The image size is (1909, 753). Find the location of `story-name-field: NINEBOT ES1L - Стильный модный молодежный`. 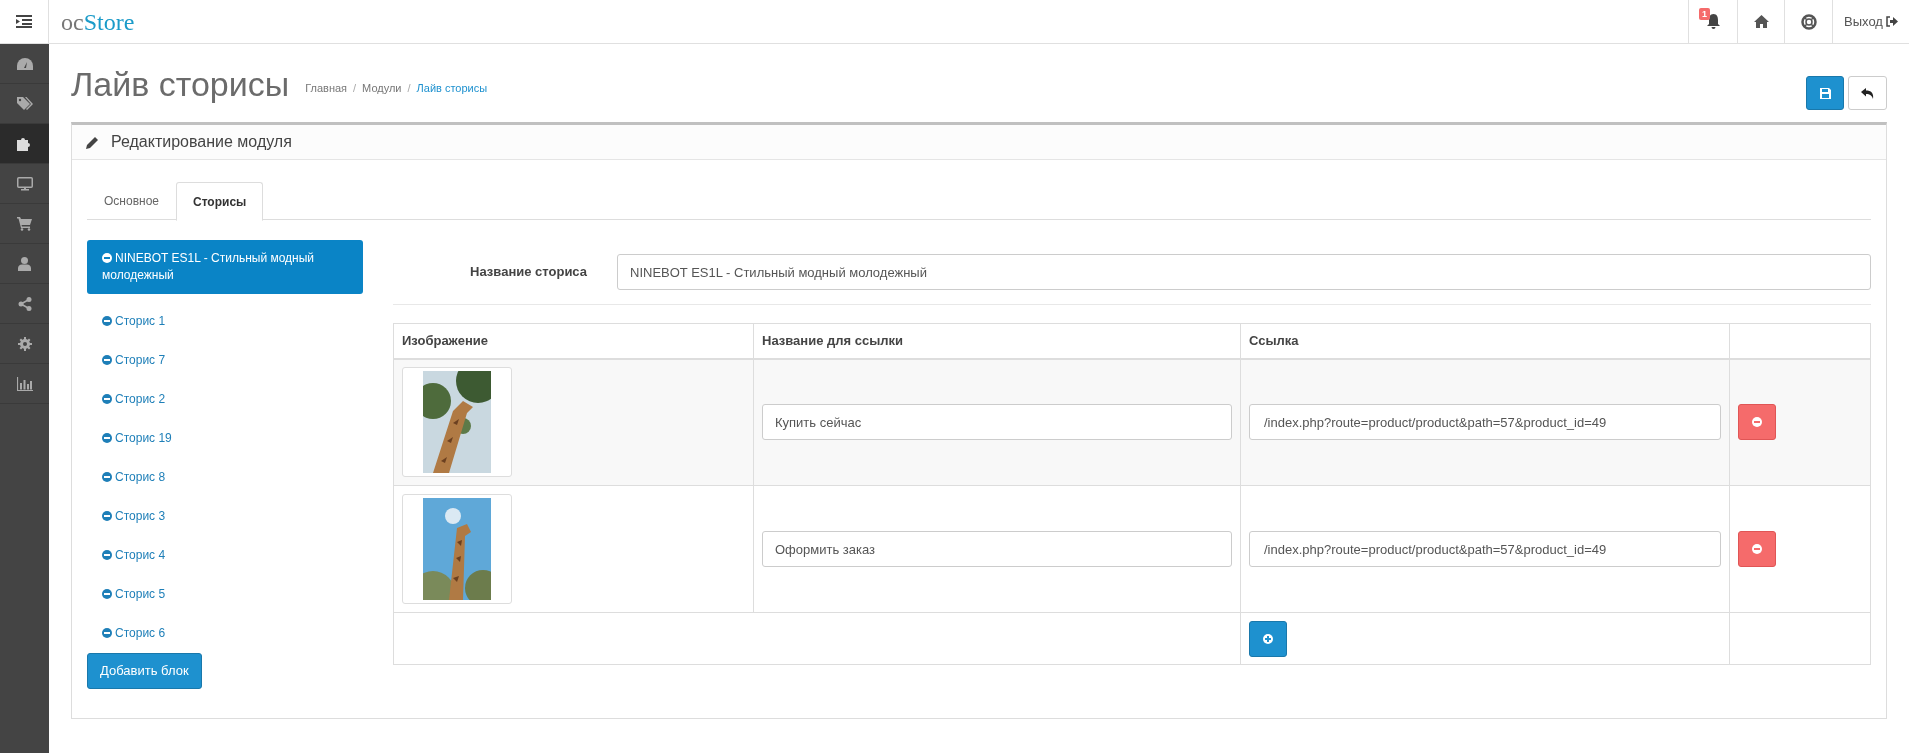

story-name-field: NINEBOT ES1L - Стильный модный молодежный is located at coordinates (1244, 272).